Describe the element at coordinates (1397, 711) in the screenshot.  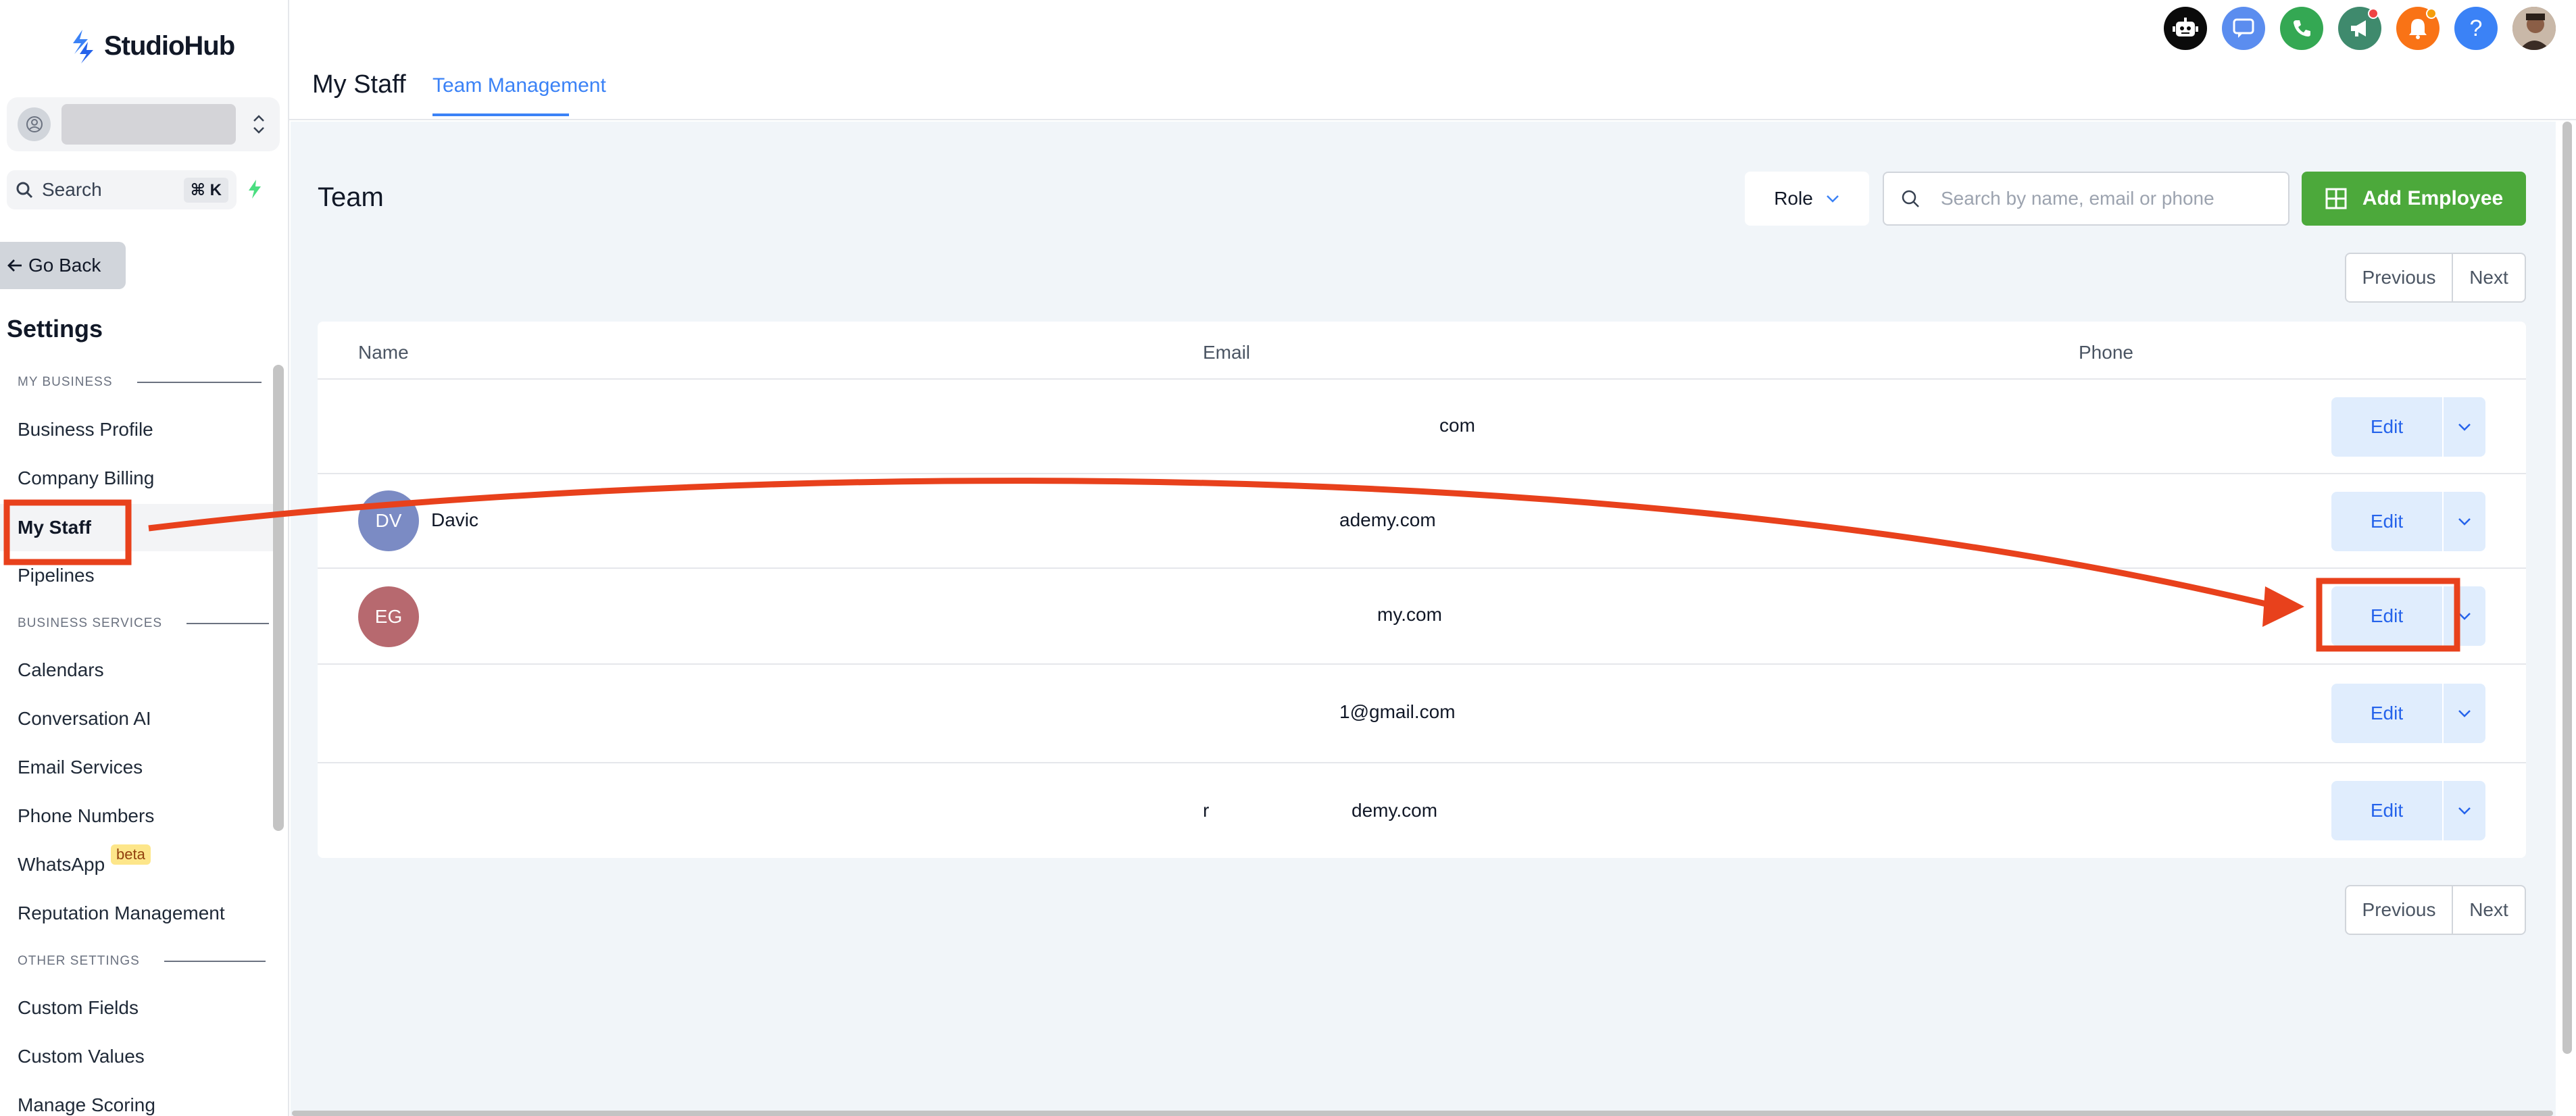
I see `row-email: 1@gmail.com` at that location.